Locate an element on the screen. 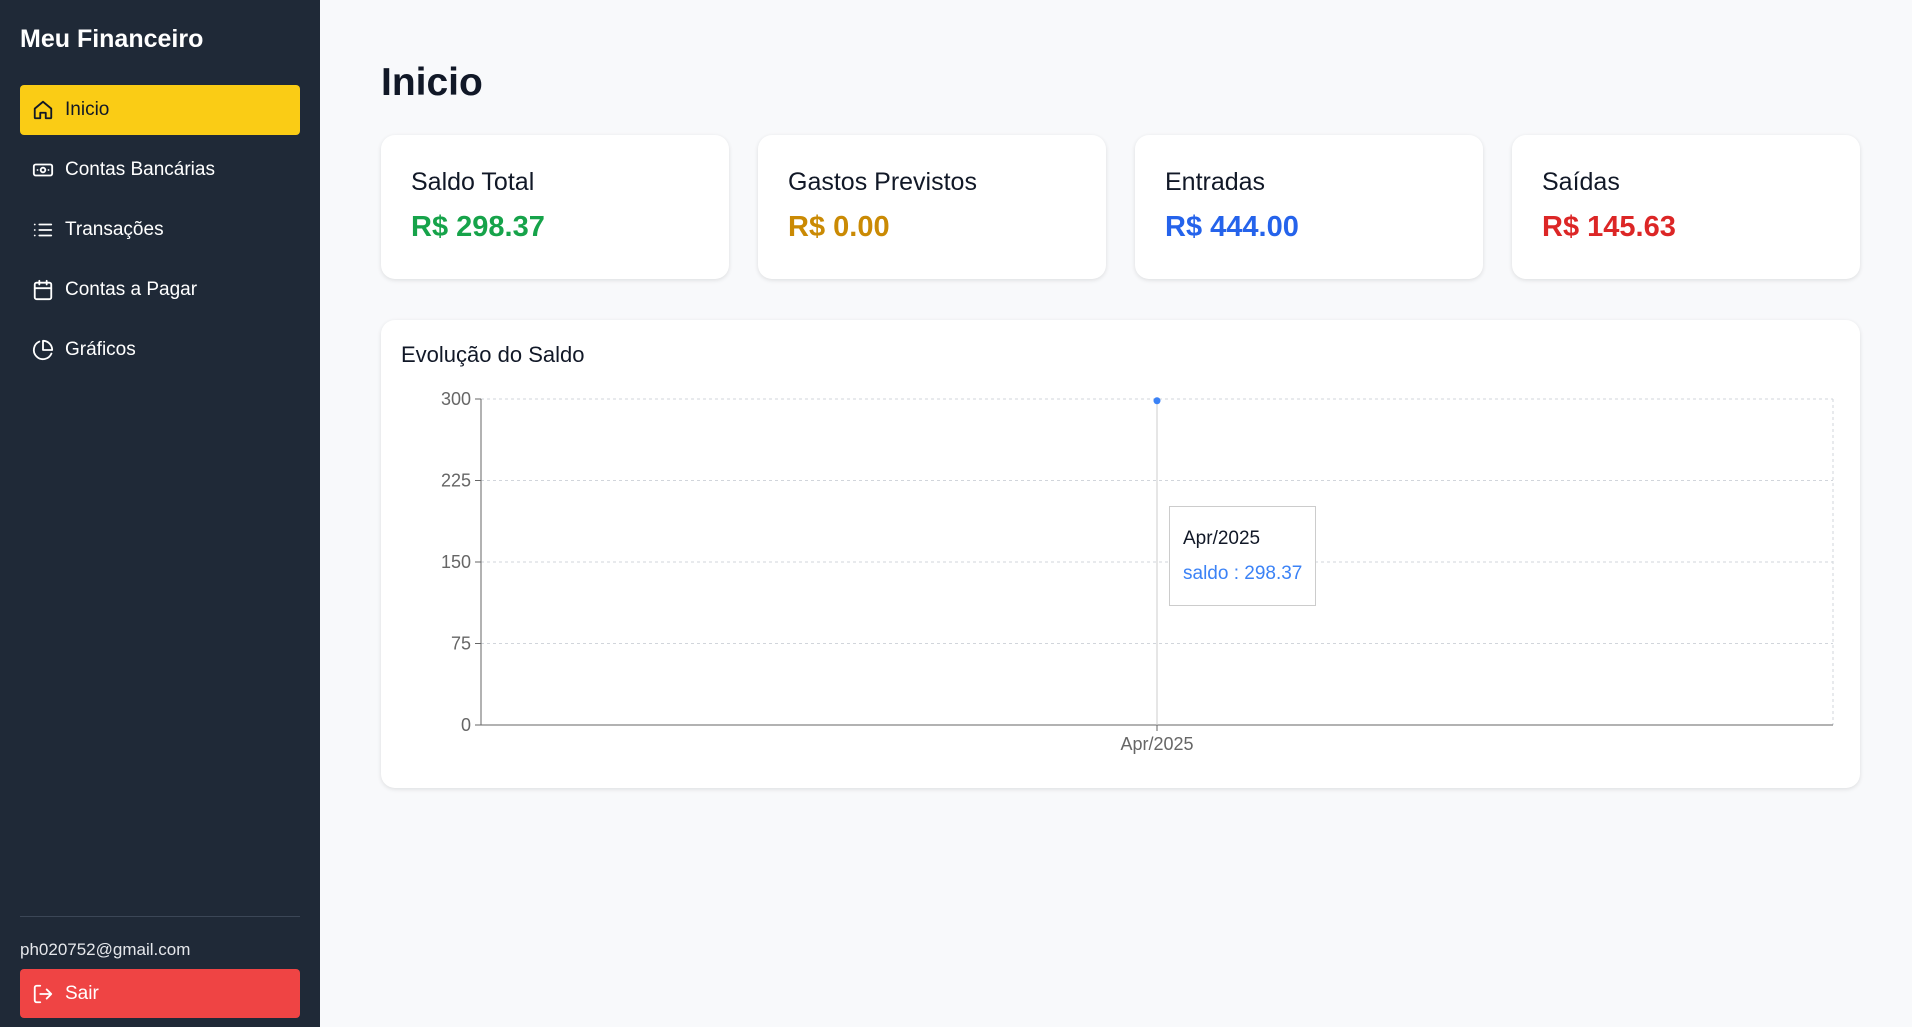  card-gastos-previstos: Gastos Previstos R$ 0.00 is located at coordinates (932, 207).